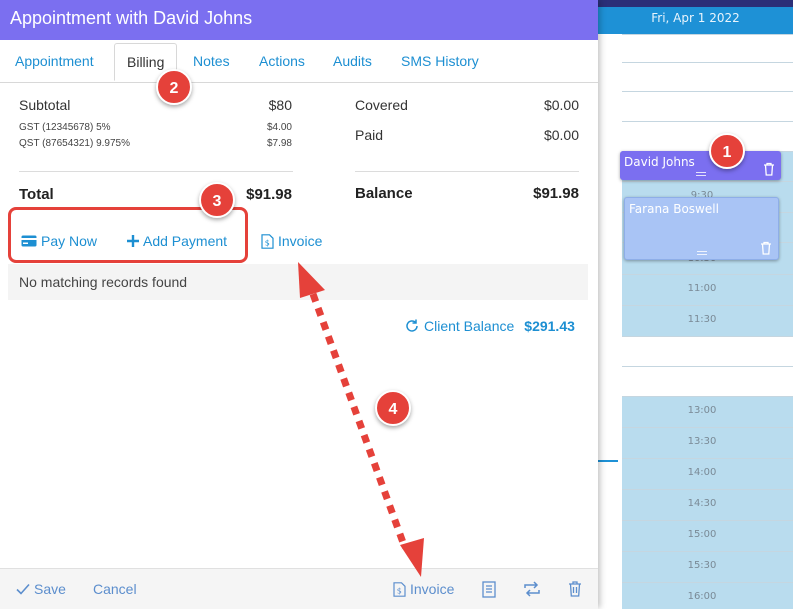 Image resolution: width=793 pixels, height=609 pixels. Describe the element at coordinates (279, 127) in the screenshot. I see `gst-value: $4.00` at that location.